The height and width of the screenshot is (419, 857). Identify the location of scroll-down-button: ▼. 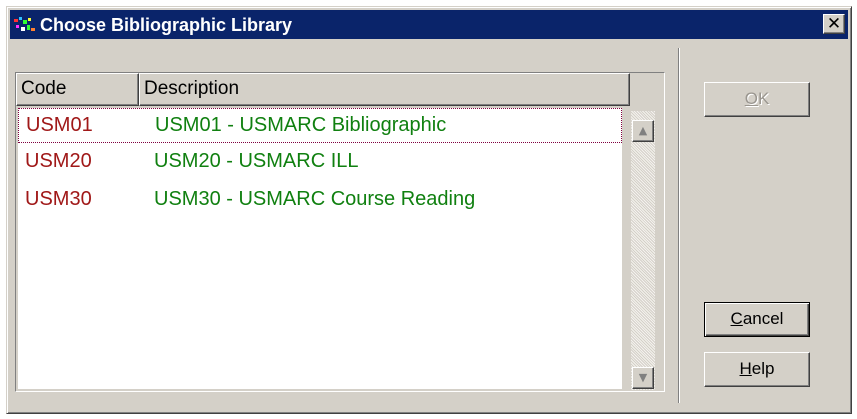
(643, 378).